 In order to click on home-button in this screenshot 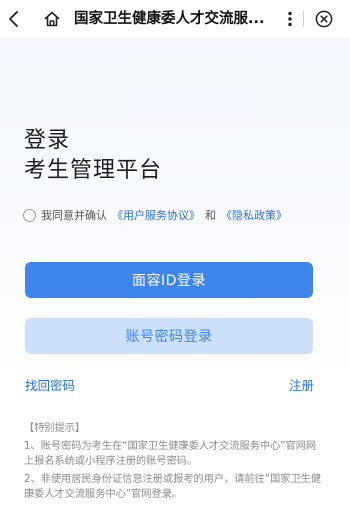, I will do `click(52, 19)`.